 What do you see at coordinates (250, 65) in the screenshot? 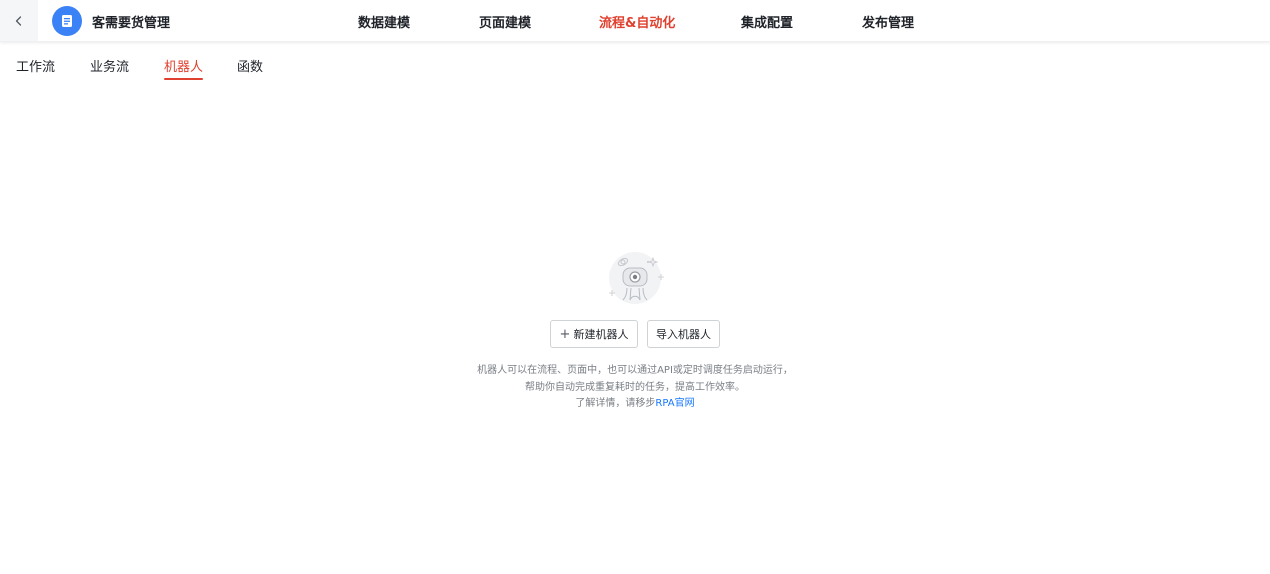
I see `tab-function: 函数` at bounding box center [250, 65].